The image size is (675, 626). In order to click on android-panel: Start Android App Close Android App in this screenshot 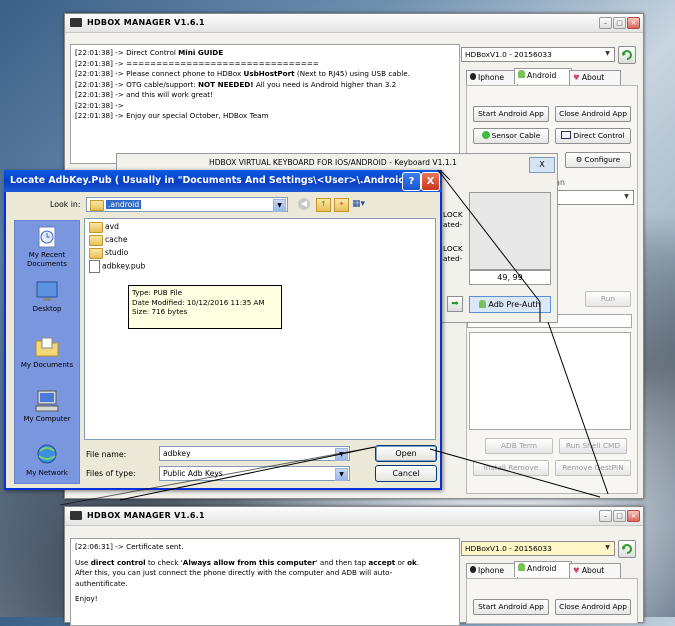, I will do `click(552, 601)`.